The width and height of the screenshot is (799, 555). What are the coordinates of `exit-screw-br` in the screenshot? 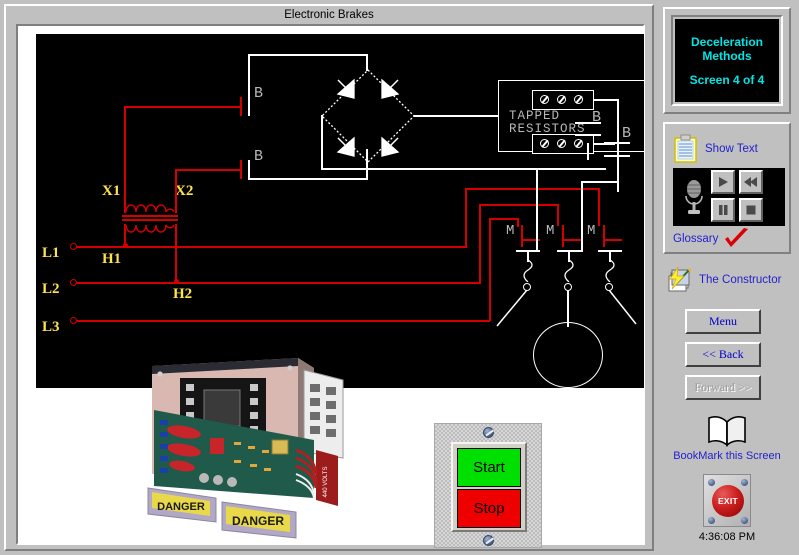 It's located at (744, 520).